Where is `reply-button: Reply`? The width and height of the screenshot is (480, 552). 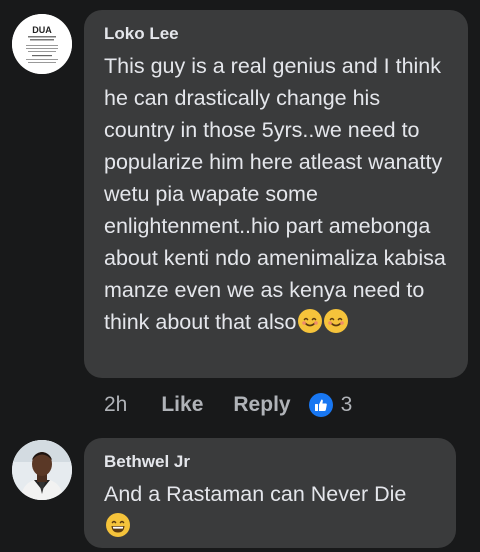 reply-button: Reply is located at coordinates (261, 405).